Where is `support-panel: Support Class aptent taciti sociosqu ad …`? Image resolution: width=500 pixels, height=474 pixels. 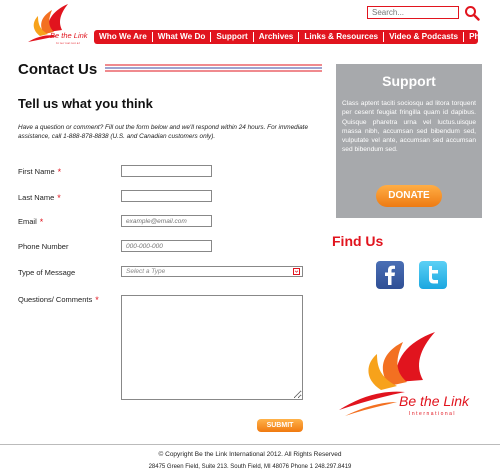 support-panel: Support Class aptent taciti sociosqu ad … is located at coordinates (409, 141).